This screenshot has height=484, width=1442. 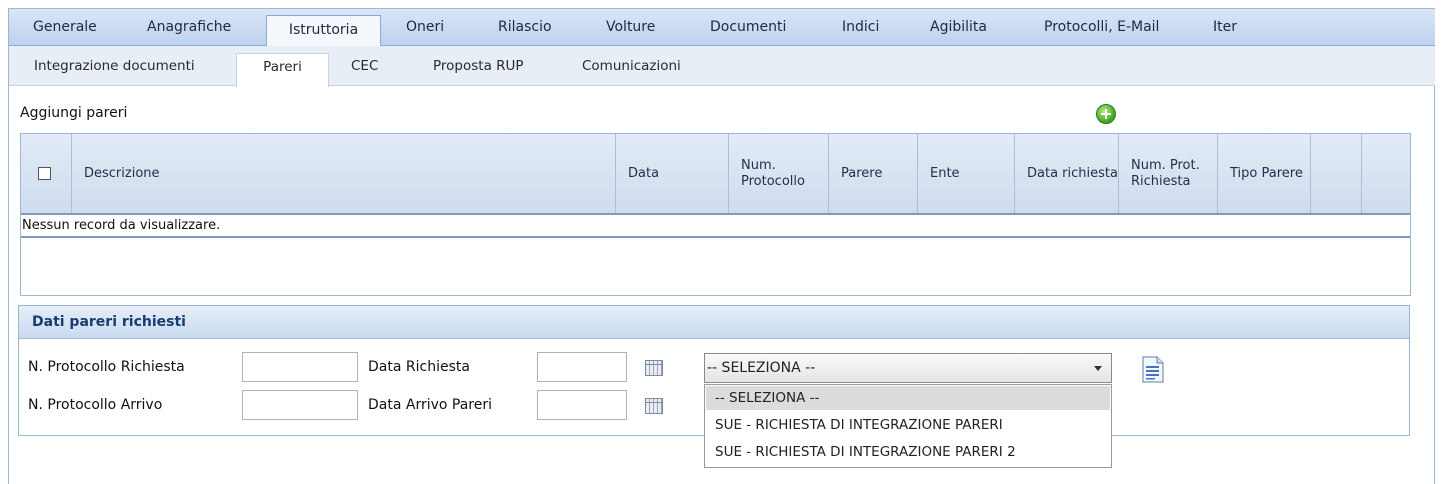 I want to click on subtab-proposta-rup: Proposta RUP, so click(x=478, y=66).